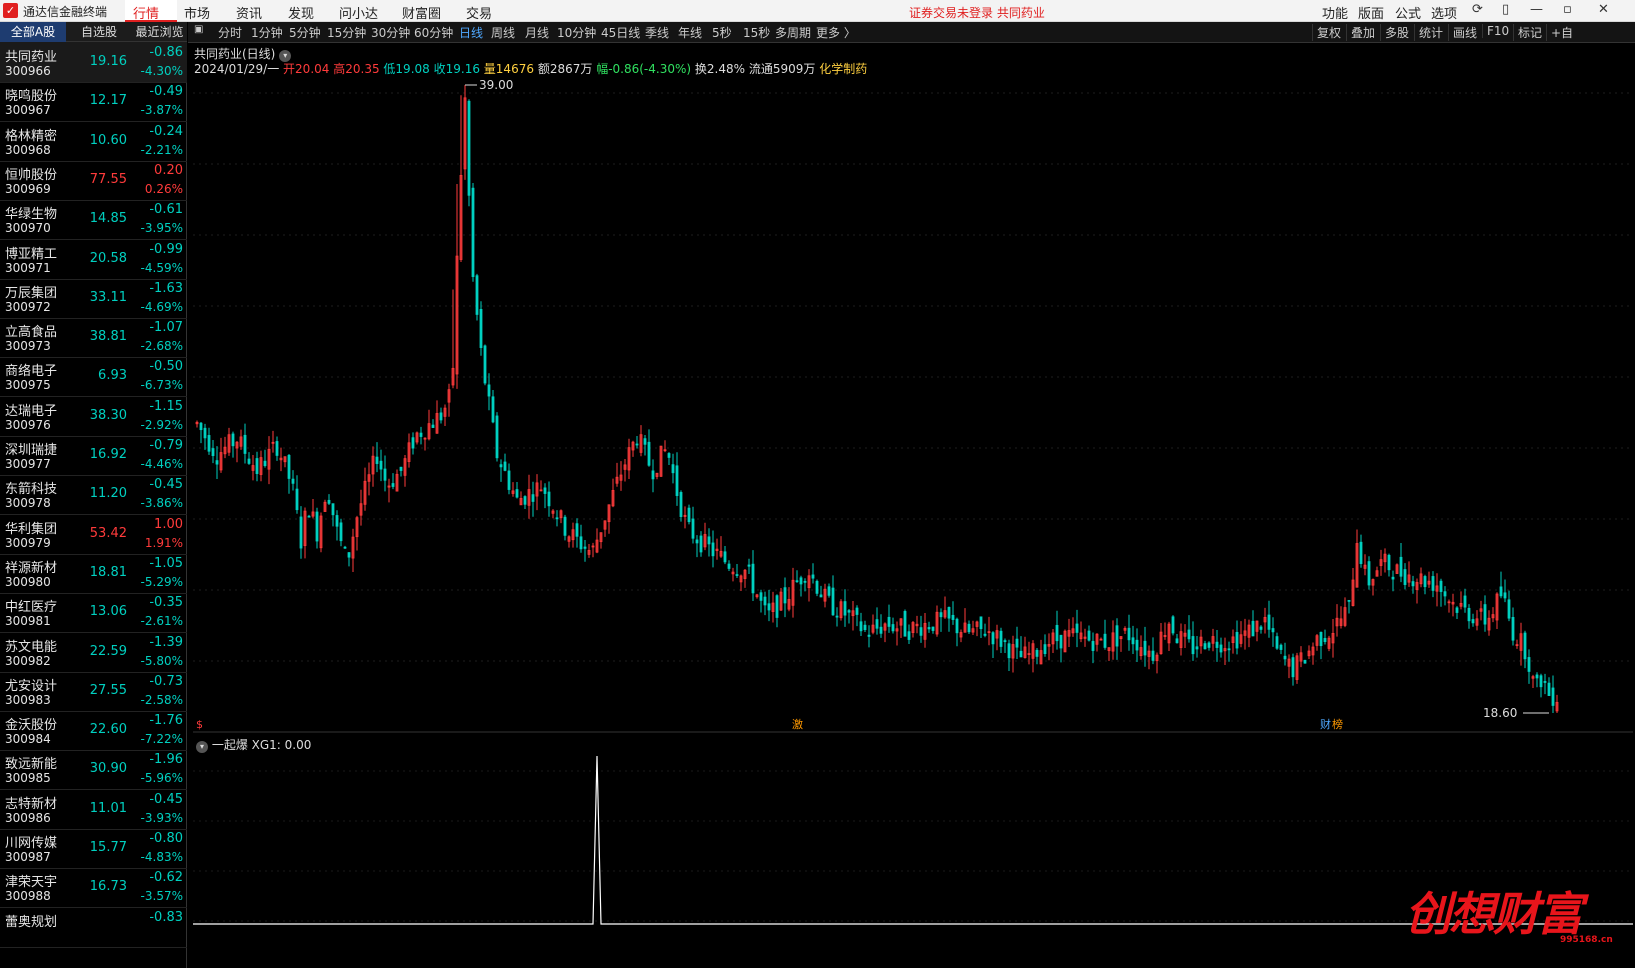 Image resolution: width=1635 pixels, height=968 pixels. Describe the element at coordinates (93, 888) in the screenshot. I see `stock-row: 津荣天宇 300988 16.73 -0.62 -3.57%` at that location.